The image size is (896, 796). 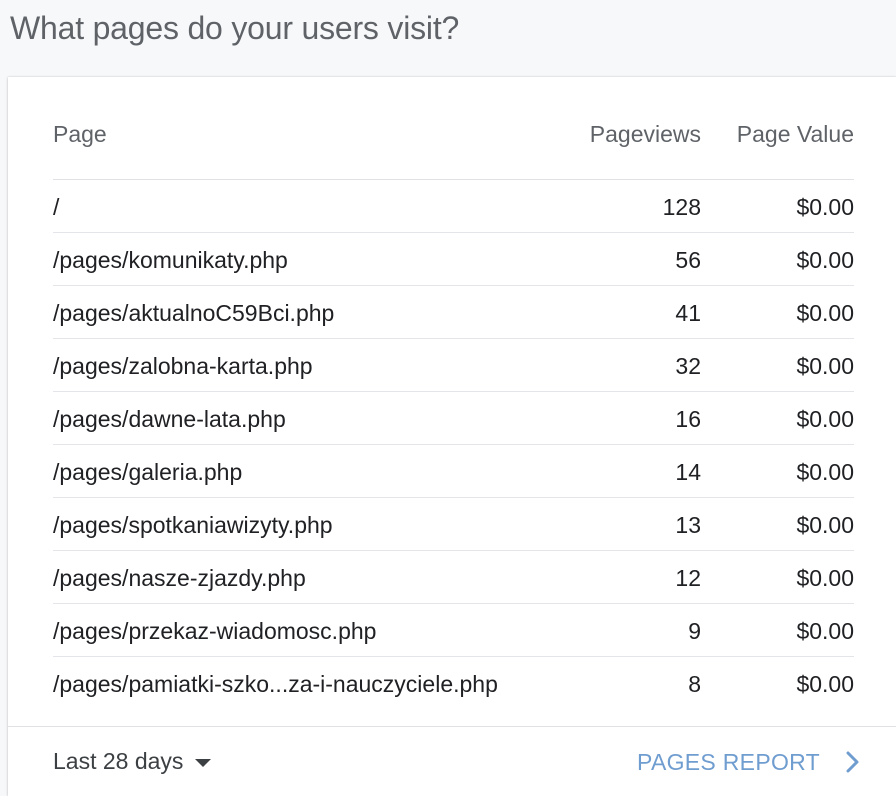 What do you see at coordinates (453, 524) in the screenshot?
I see `table-row: /pages/spotkaniawizyty.php 13 $0.00` at bounding box center [453, 524].